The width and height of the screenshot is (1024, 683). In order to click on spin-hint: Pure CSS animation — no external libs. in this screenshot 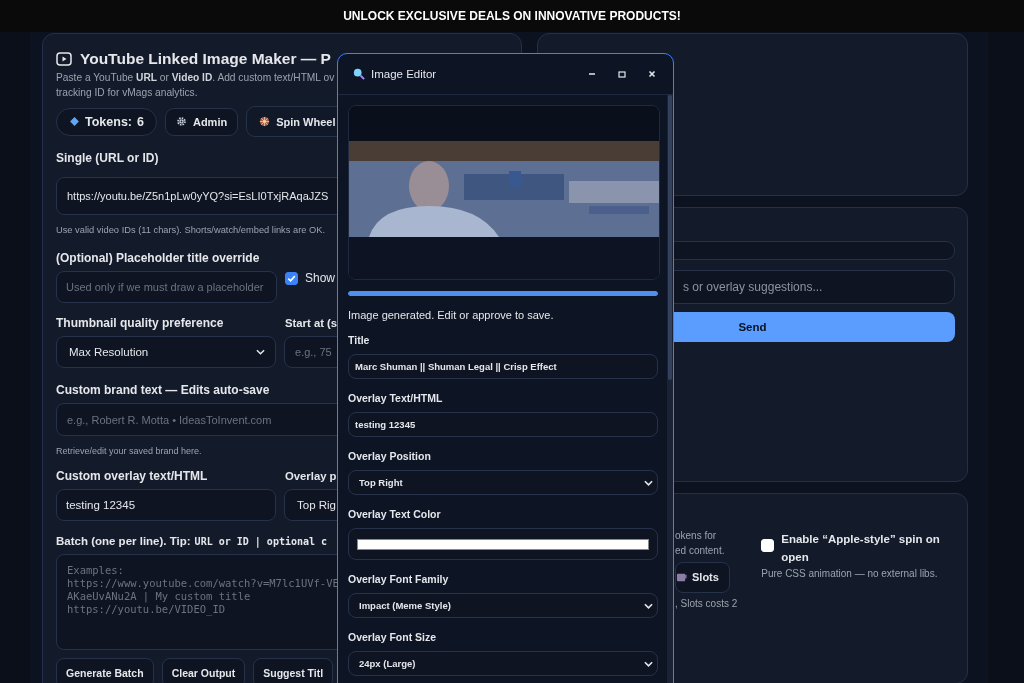, I will do `click(850, 573)`.